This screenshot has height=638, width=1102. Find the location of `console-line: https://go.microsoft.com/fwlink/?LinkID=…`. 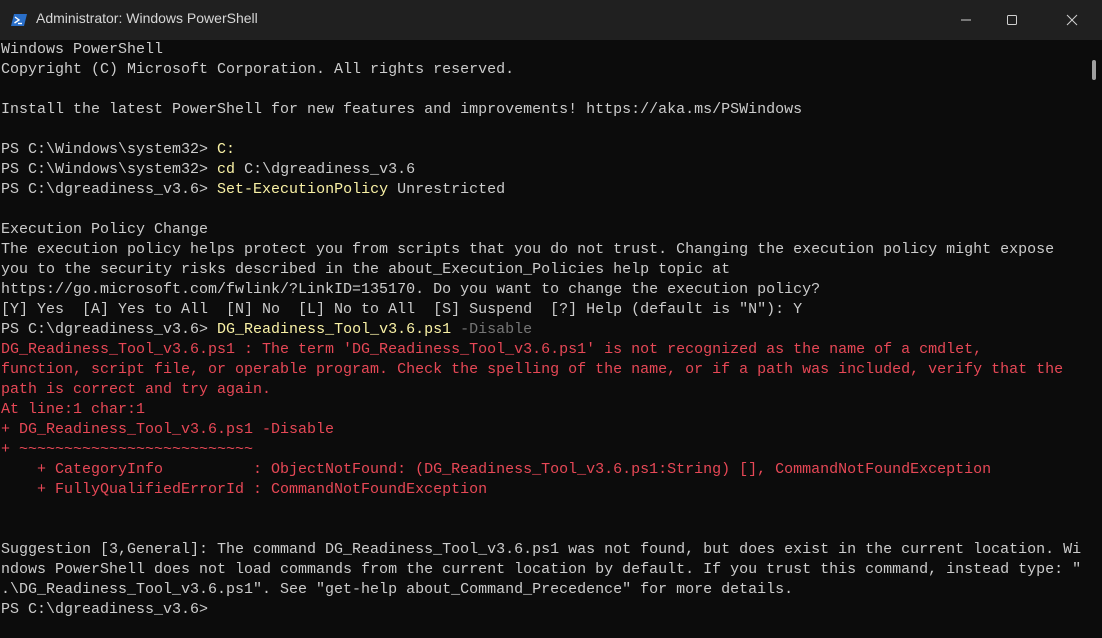

console-line: https://go.microsoft.com/fwlink/?LinkID=… is located at coordinates (411, 289).